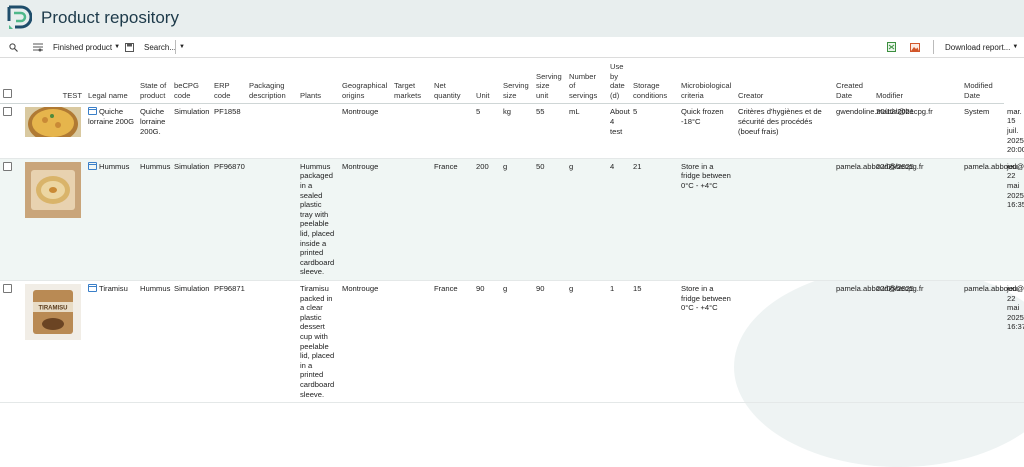 Image resolution: width=1024 pixels, height=467 pixels. Describe the element at coordinates (571, 166) in the screenshot. I see `serving-unit-cell: g` at that location.